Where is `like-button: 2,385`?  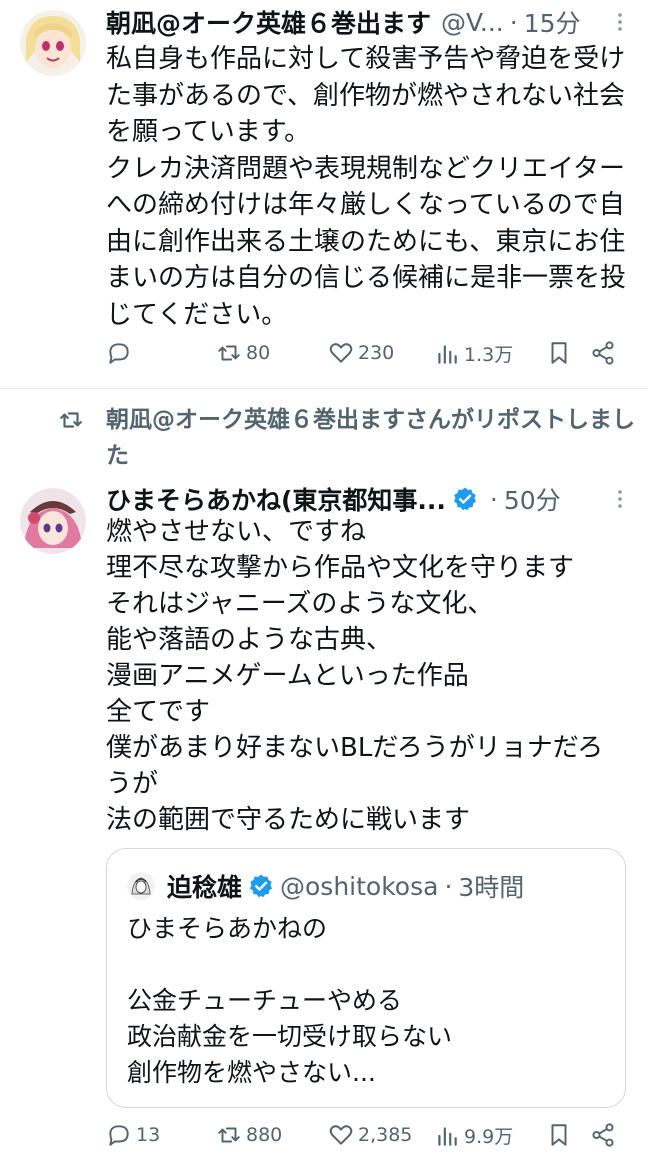 like-button: 2,385 is located at coordinates (370, 1135).